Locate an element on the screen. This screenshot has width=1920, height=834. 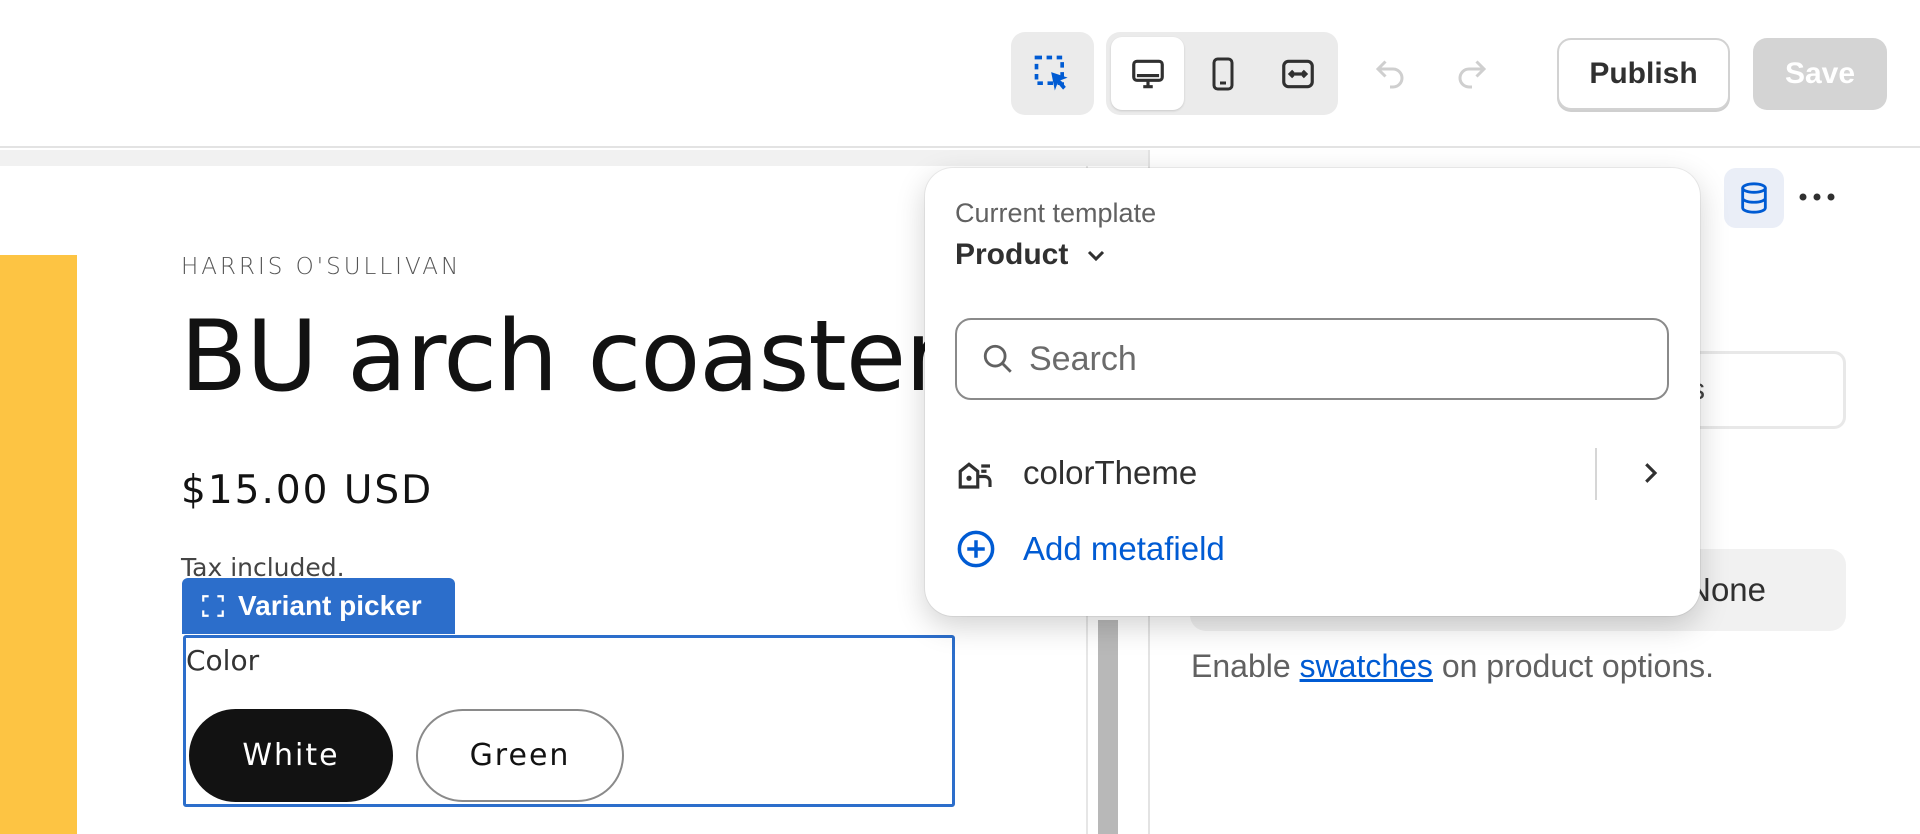
template-selector: Product is located at coordinates (1031, 255).